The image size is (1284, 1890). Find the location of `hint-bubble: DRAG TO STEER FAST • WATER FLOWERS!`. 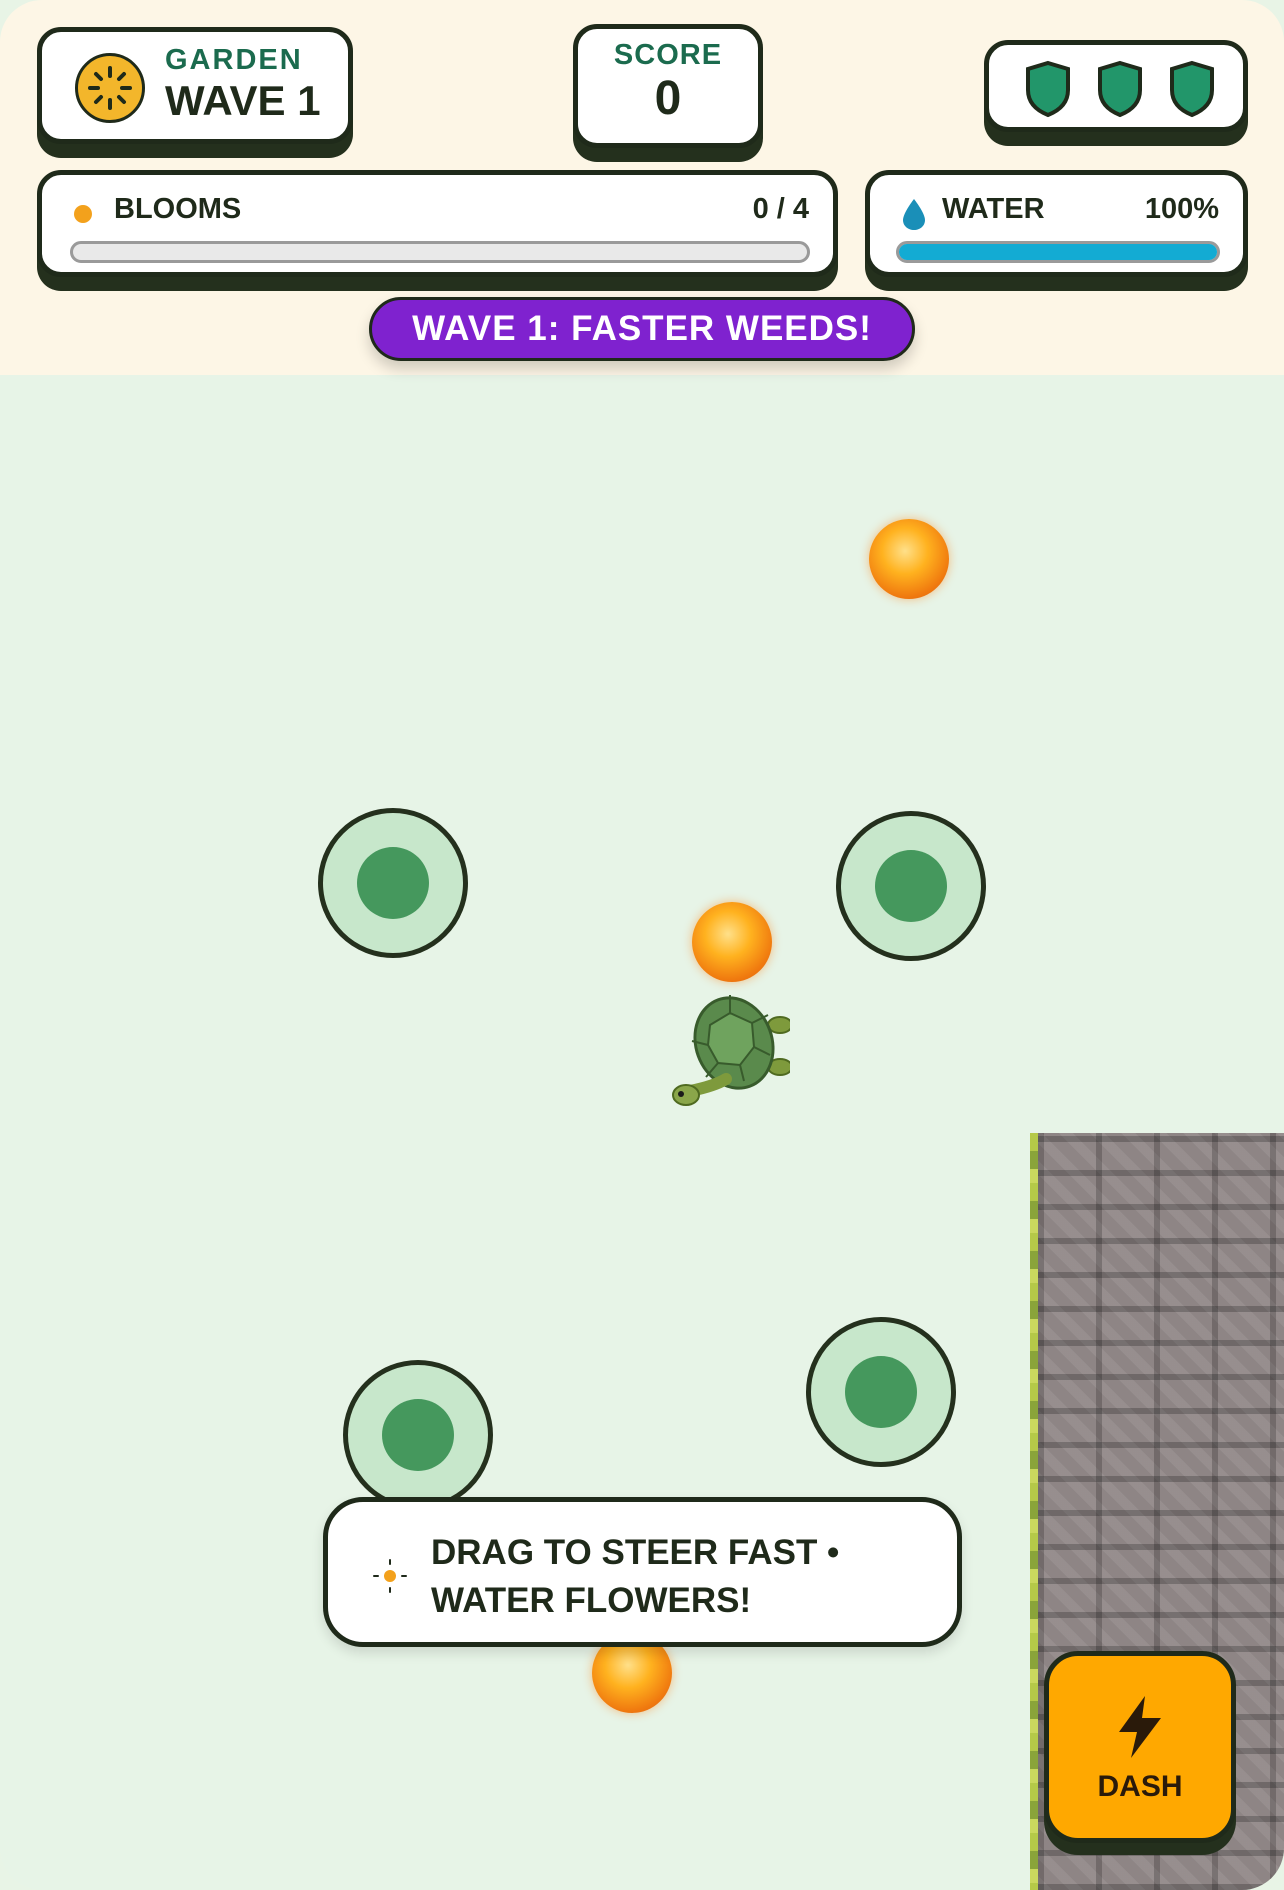

hint-bubble: DRAG TO STEER FAST • WATER FLOWERS! is located at coordinates (642, 1572).